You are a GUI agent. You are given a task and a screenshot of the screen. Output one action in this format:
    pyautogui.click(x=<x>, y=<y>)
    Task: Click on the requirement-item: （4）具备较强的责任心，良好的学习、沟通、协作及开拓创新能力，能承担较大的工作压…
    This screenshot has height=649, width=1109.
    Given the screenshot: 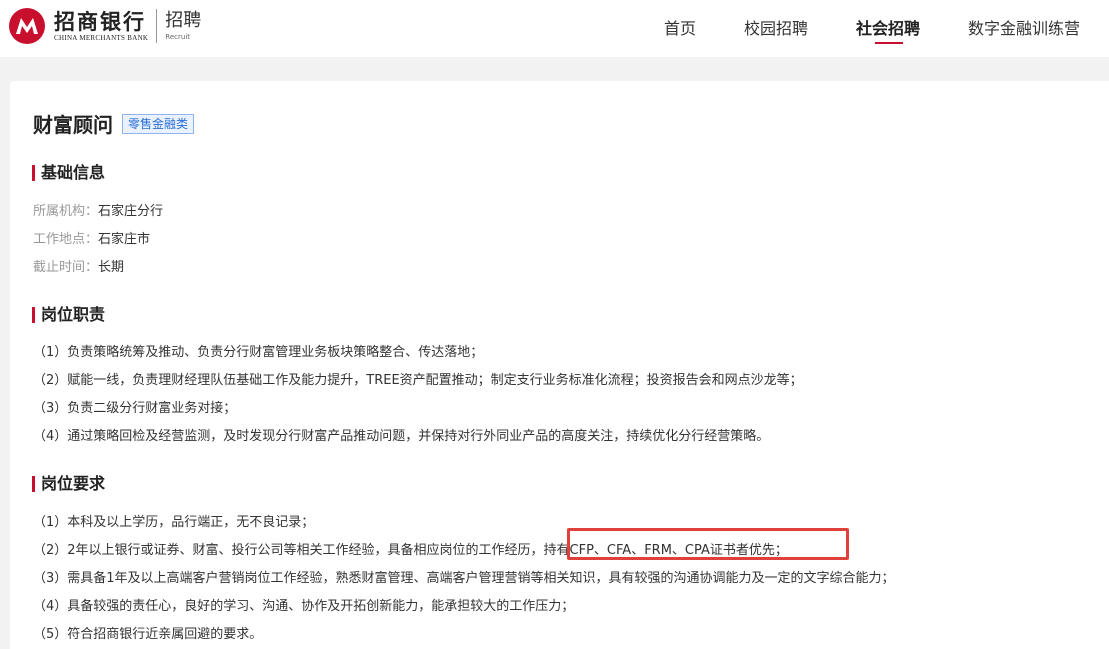 What is the action you would take?
    pyautogui.click(x=304, y=606)
    